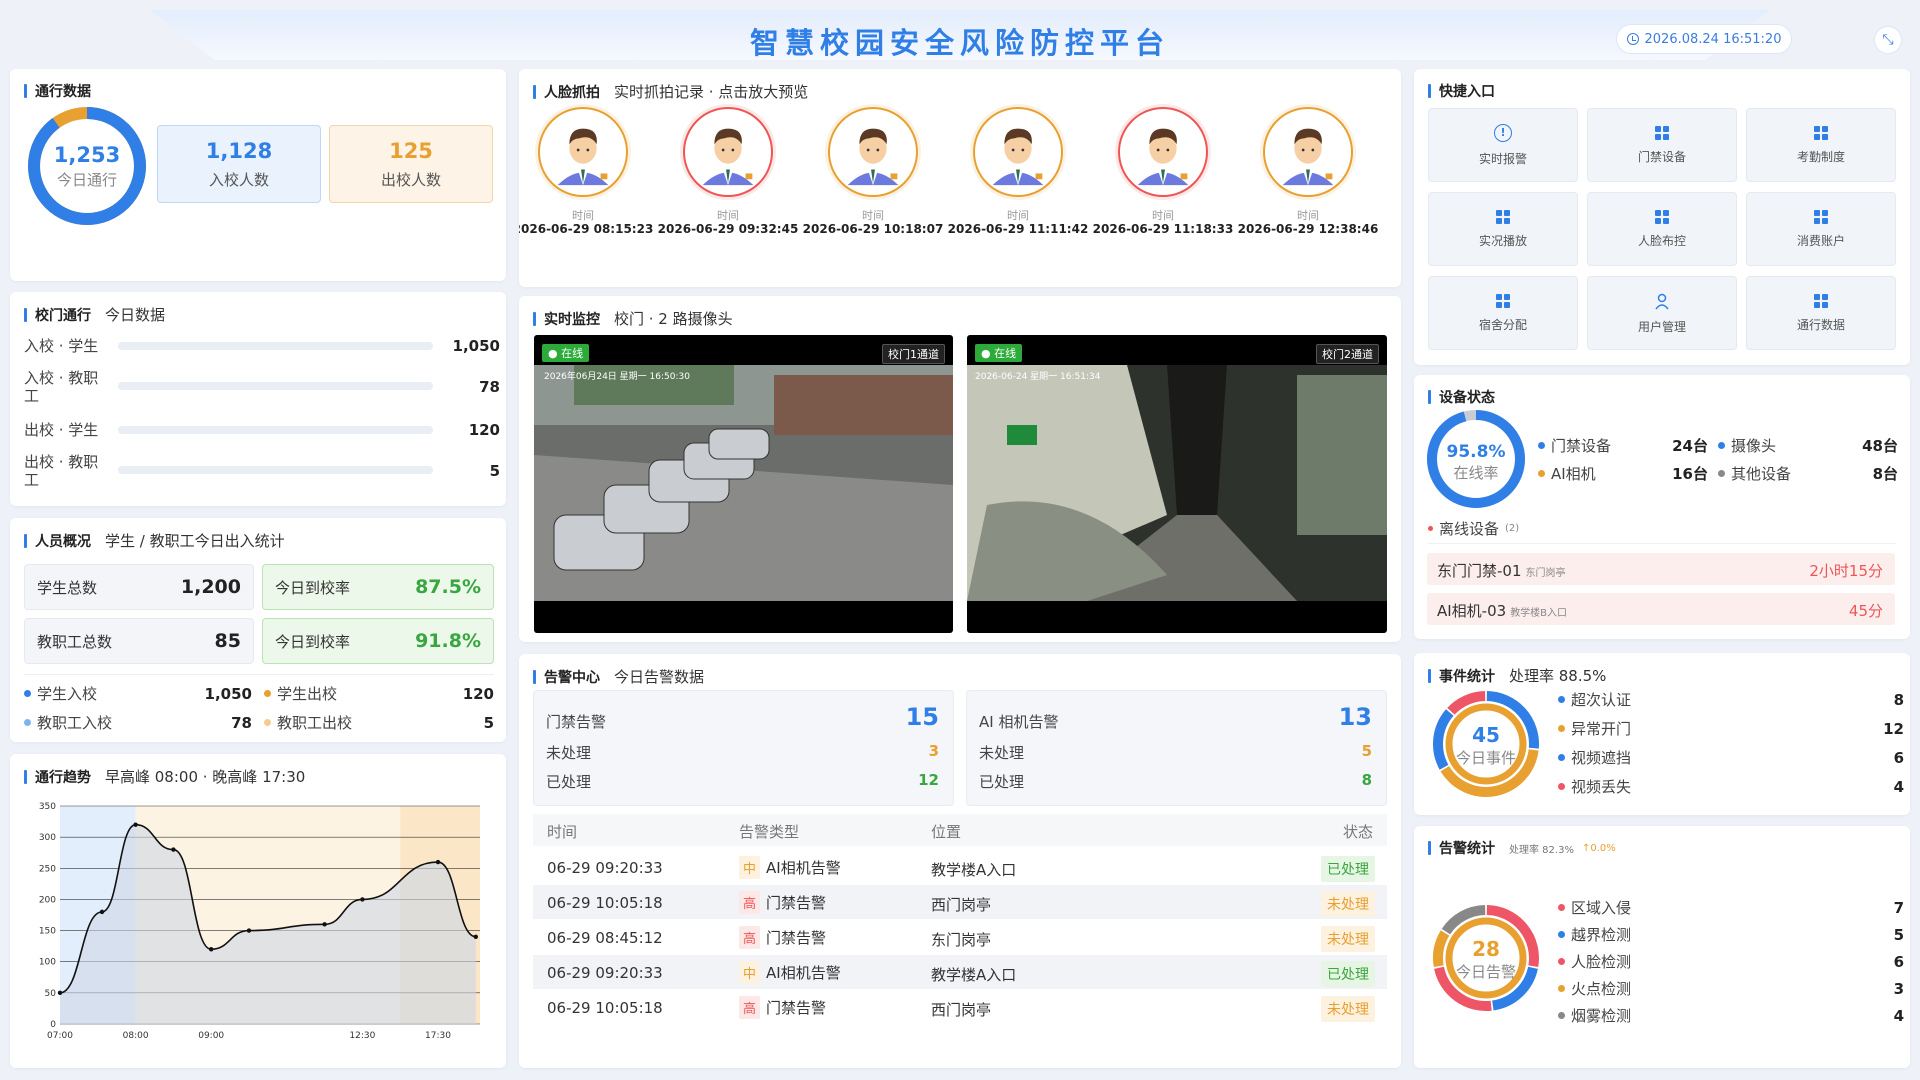 The width and height of the screenshot is (1920, 1080). Describe the element at coordinates (75, 723) in the screenshot. I see `people-legend-label: 教职工入校` at that location.